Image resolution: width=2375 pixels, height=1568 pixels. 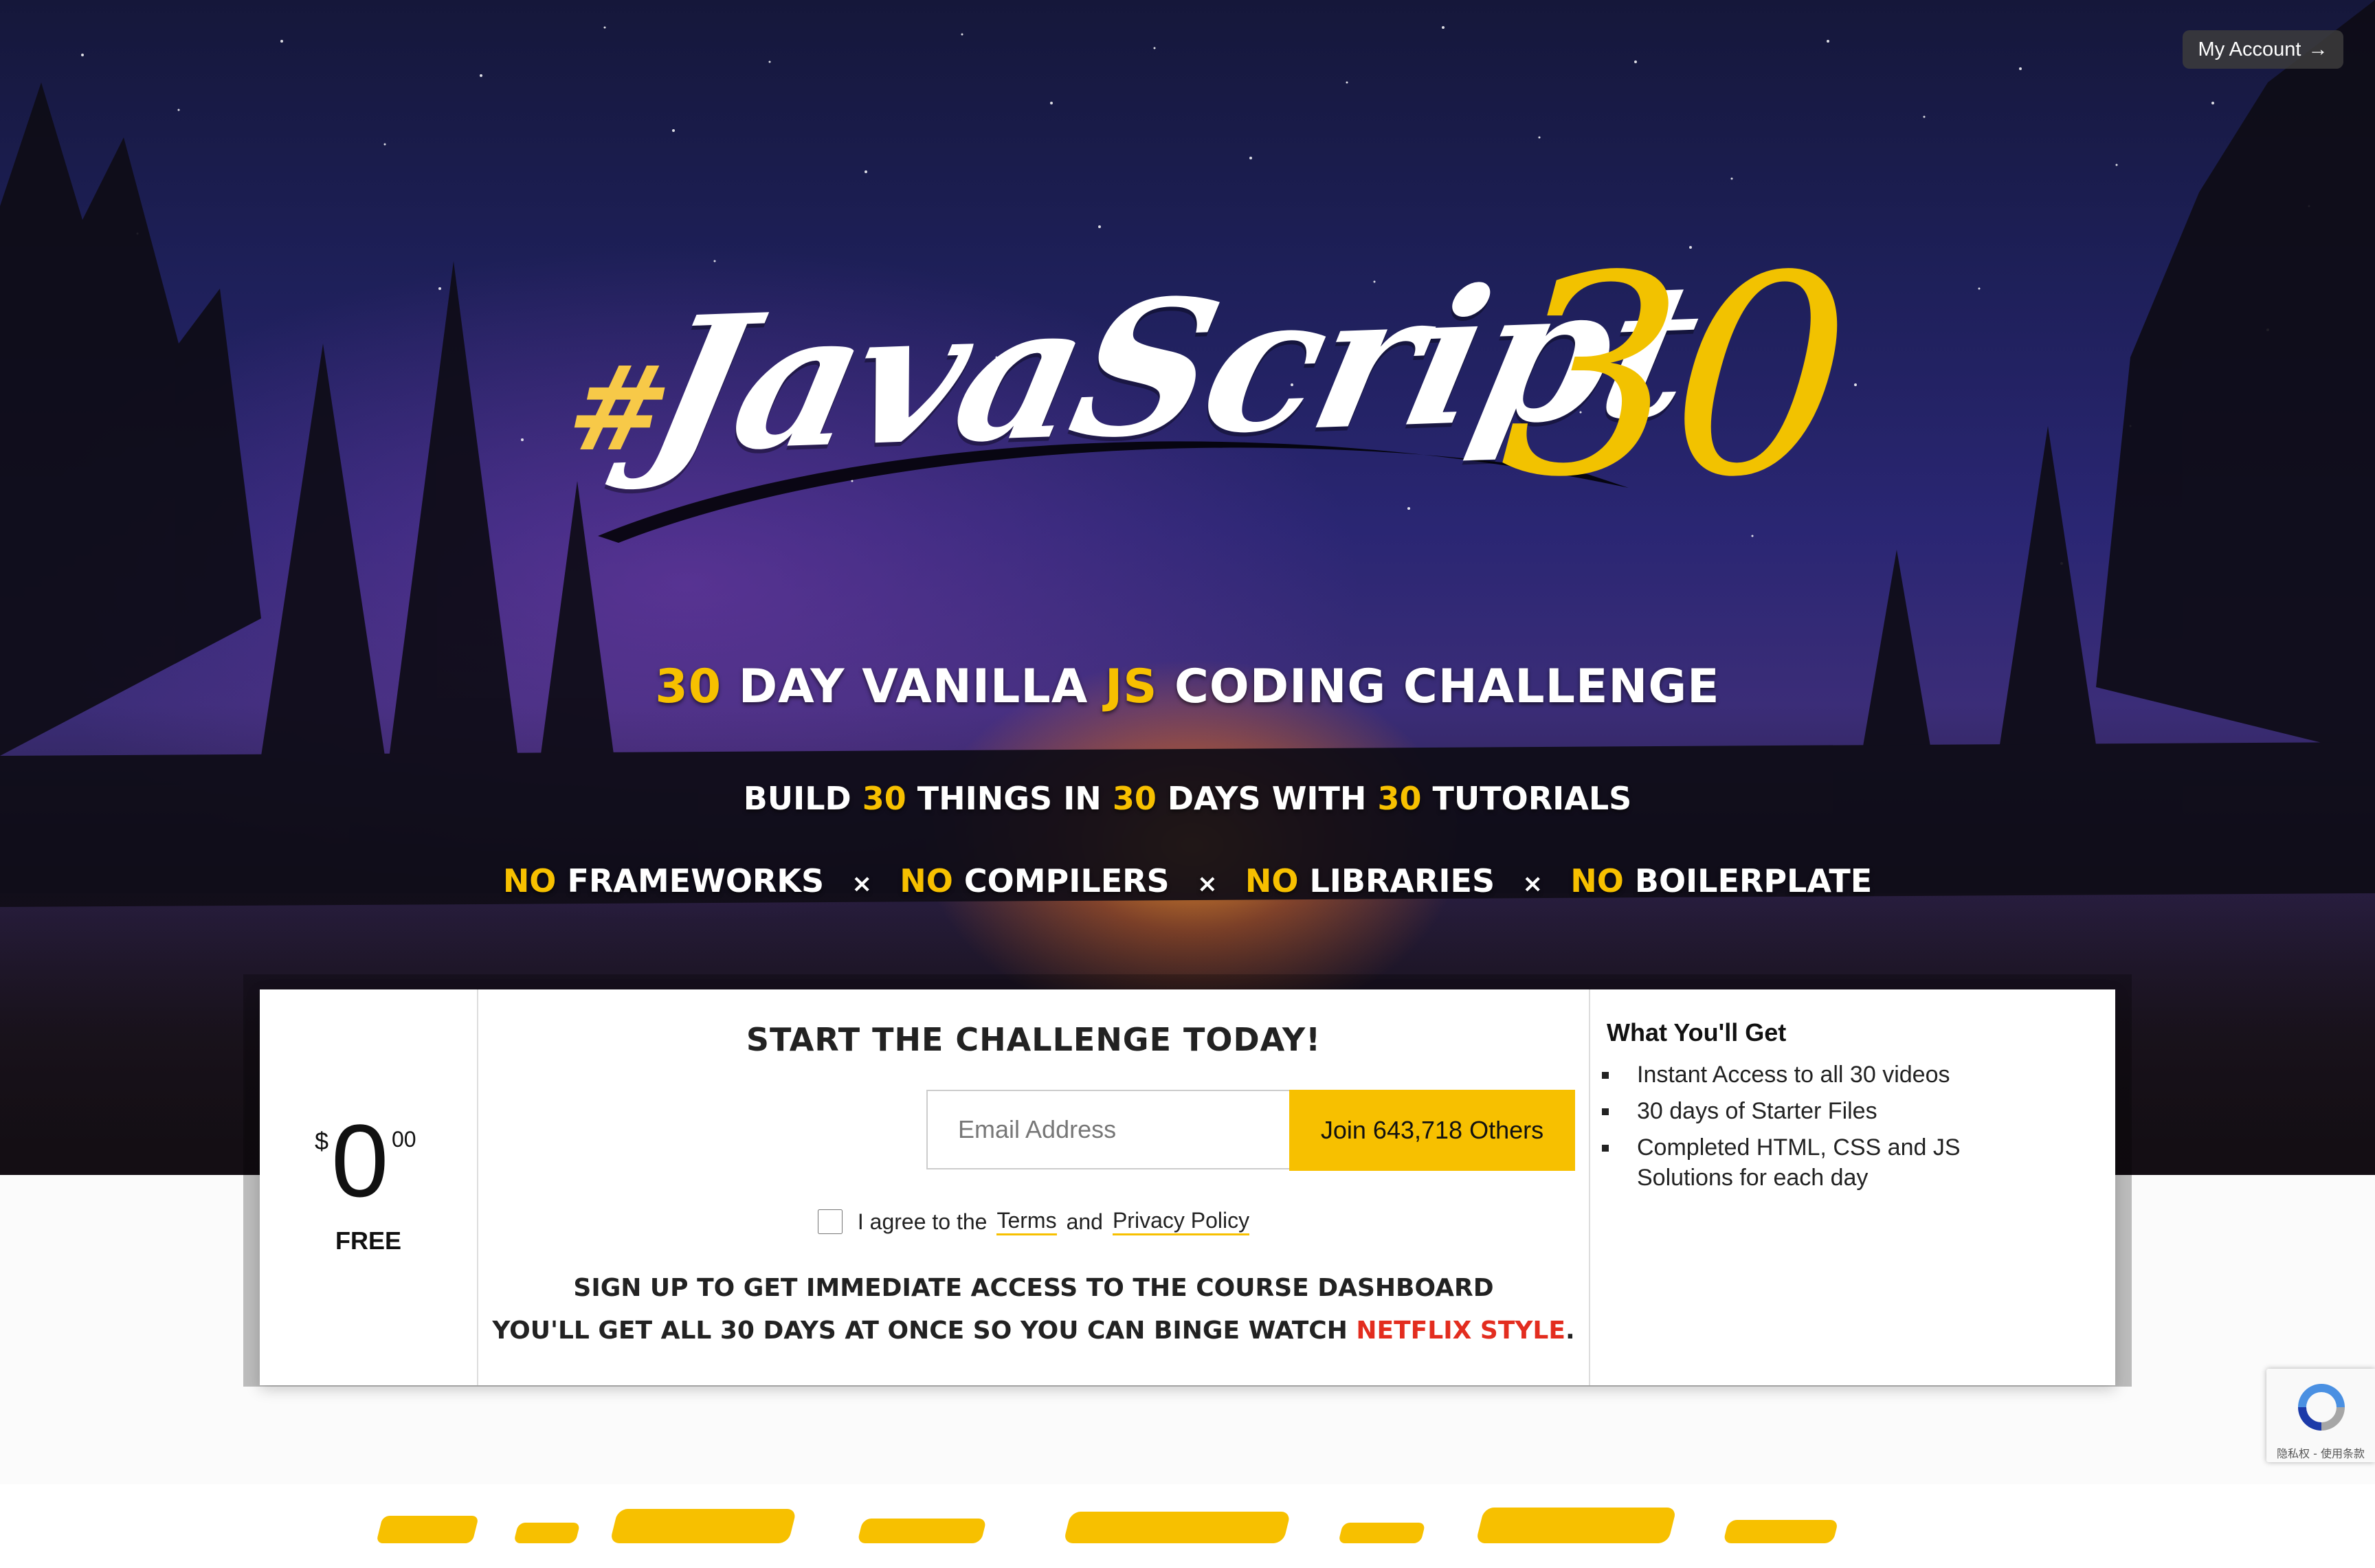 What do you see at coordinates (1697, 1032) in the screenshot?
I see `what-you-get-title: What You'll Get` at bounding box center [1697, 1032].